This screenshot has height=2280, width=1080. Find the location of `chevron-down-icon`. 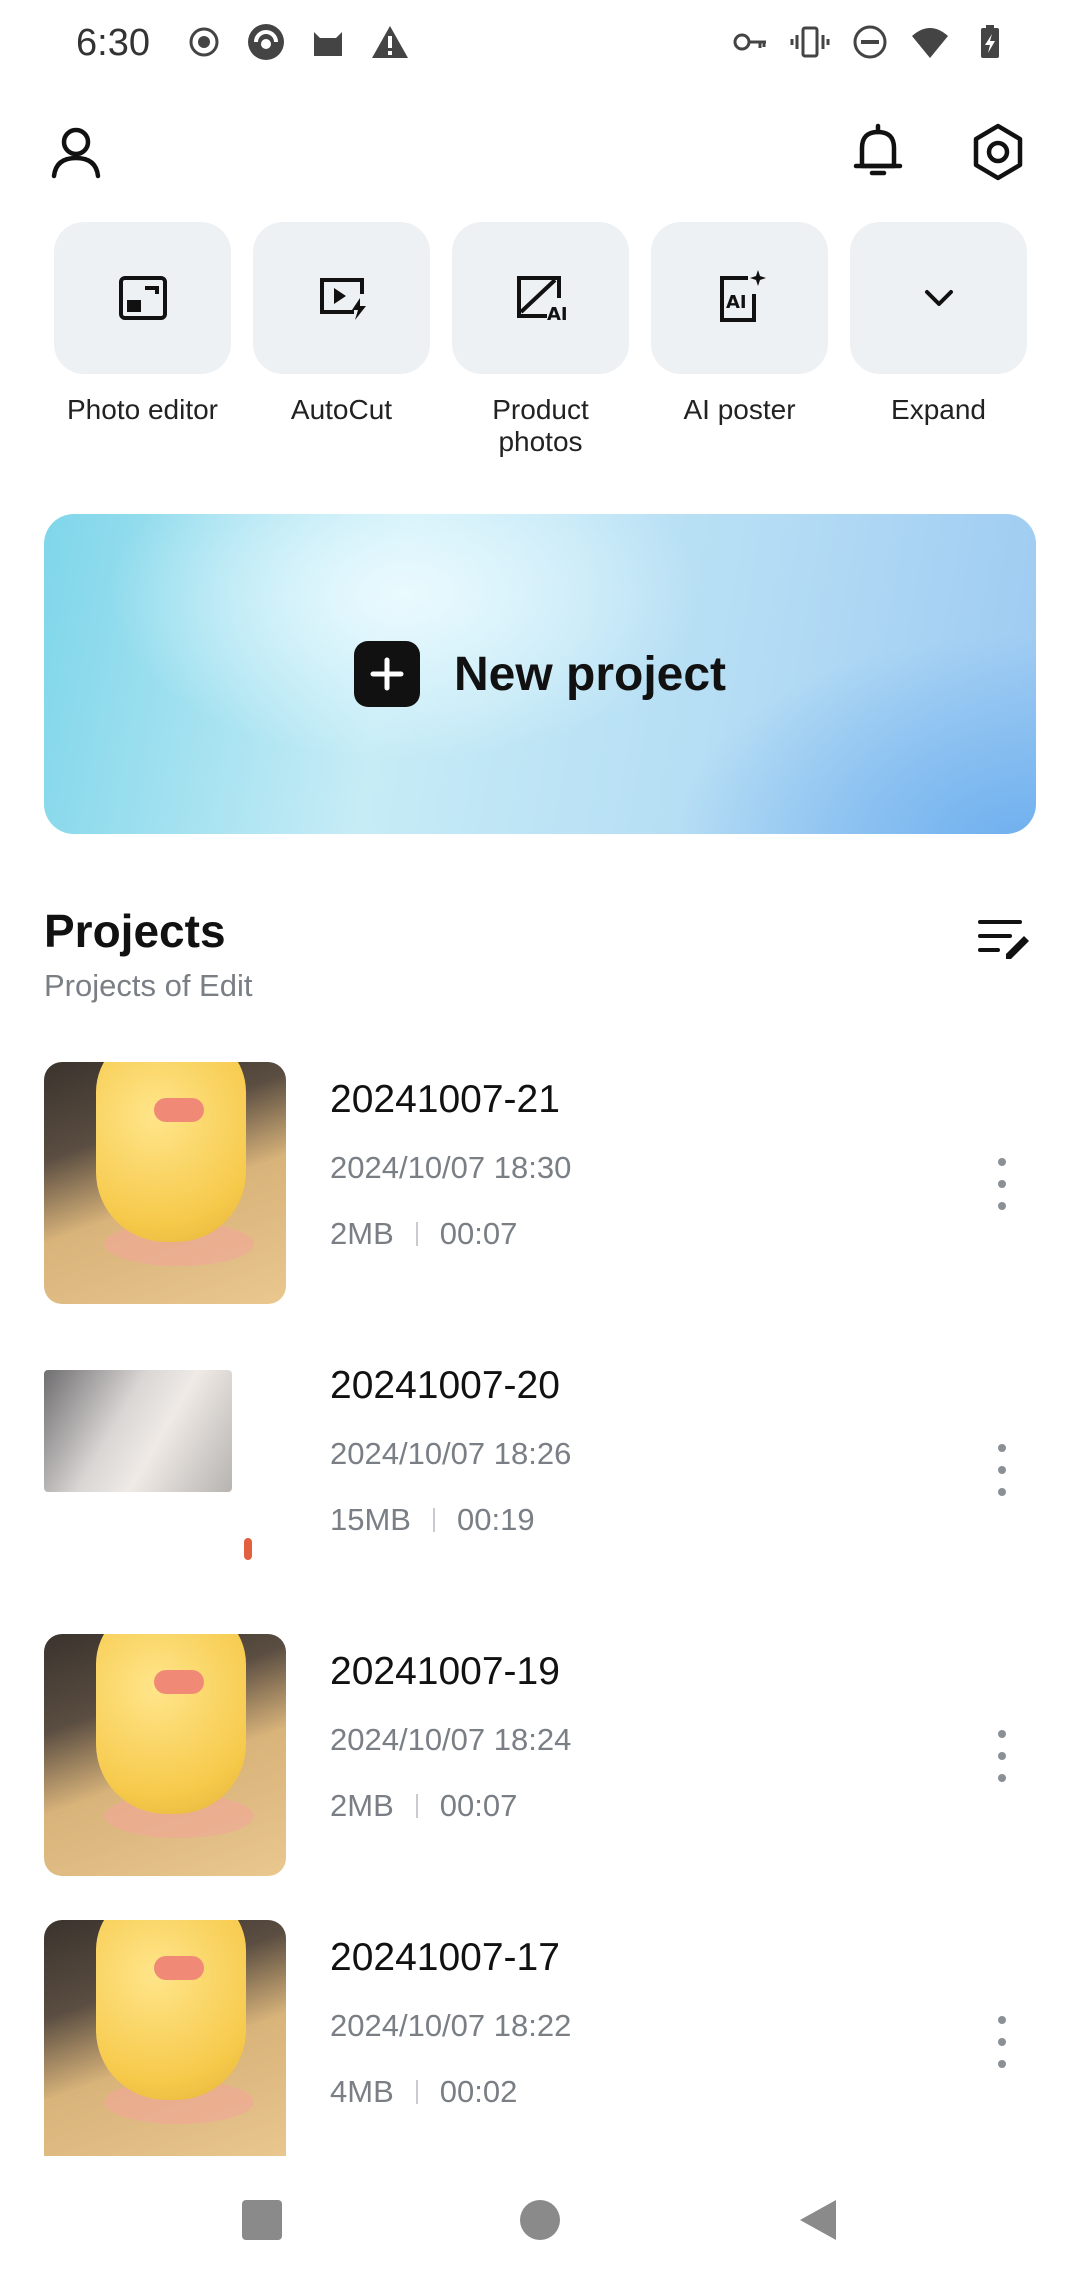

chevron-down-icon is located at coordinates (938, 298).